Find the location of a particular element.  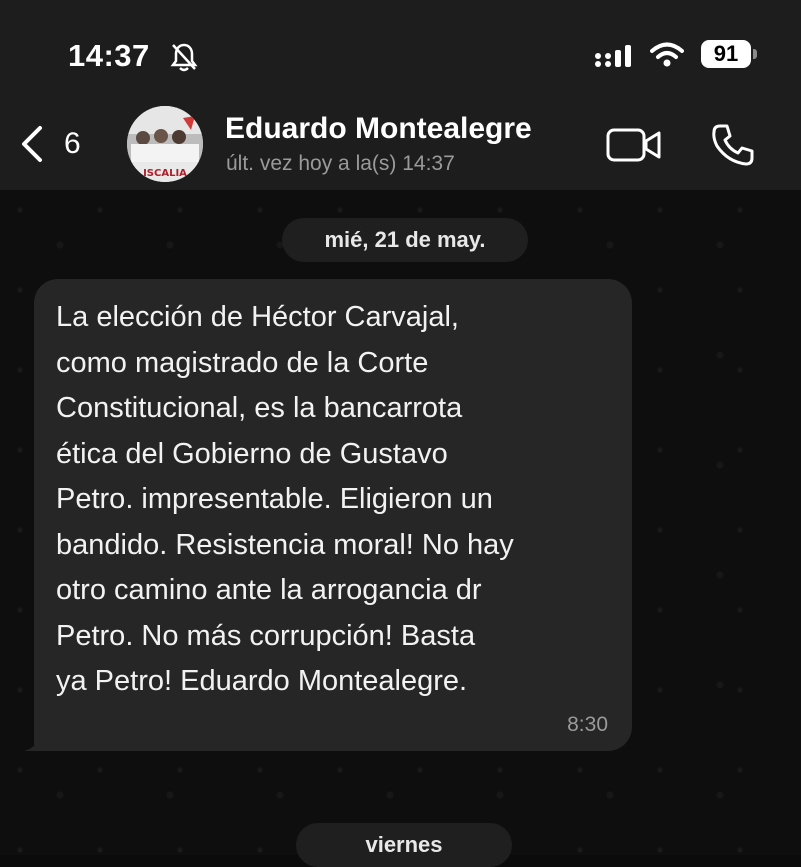

phone-icon is located at coordinates (733, 147).